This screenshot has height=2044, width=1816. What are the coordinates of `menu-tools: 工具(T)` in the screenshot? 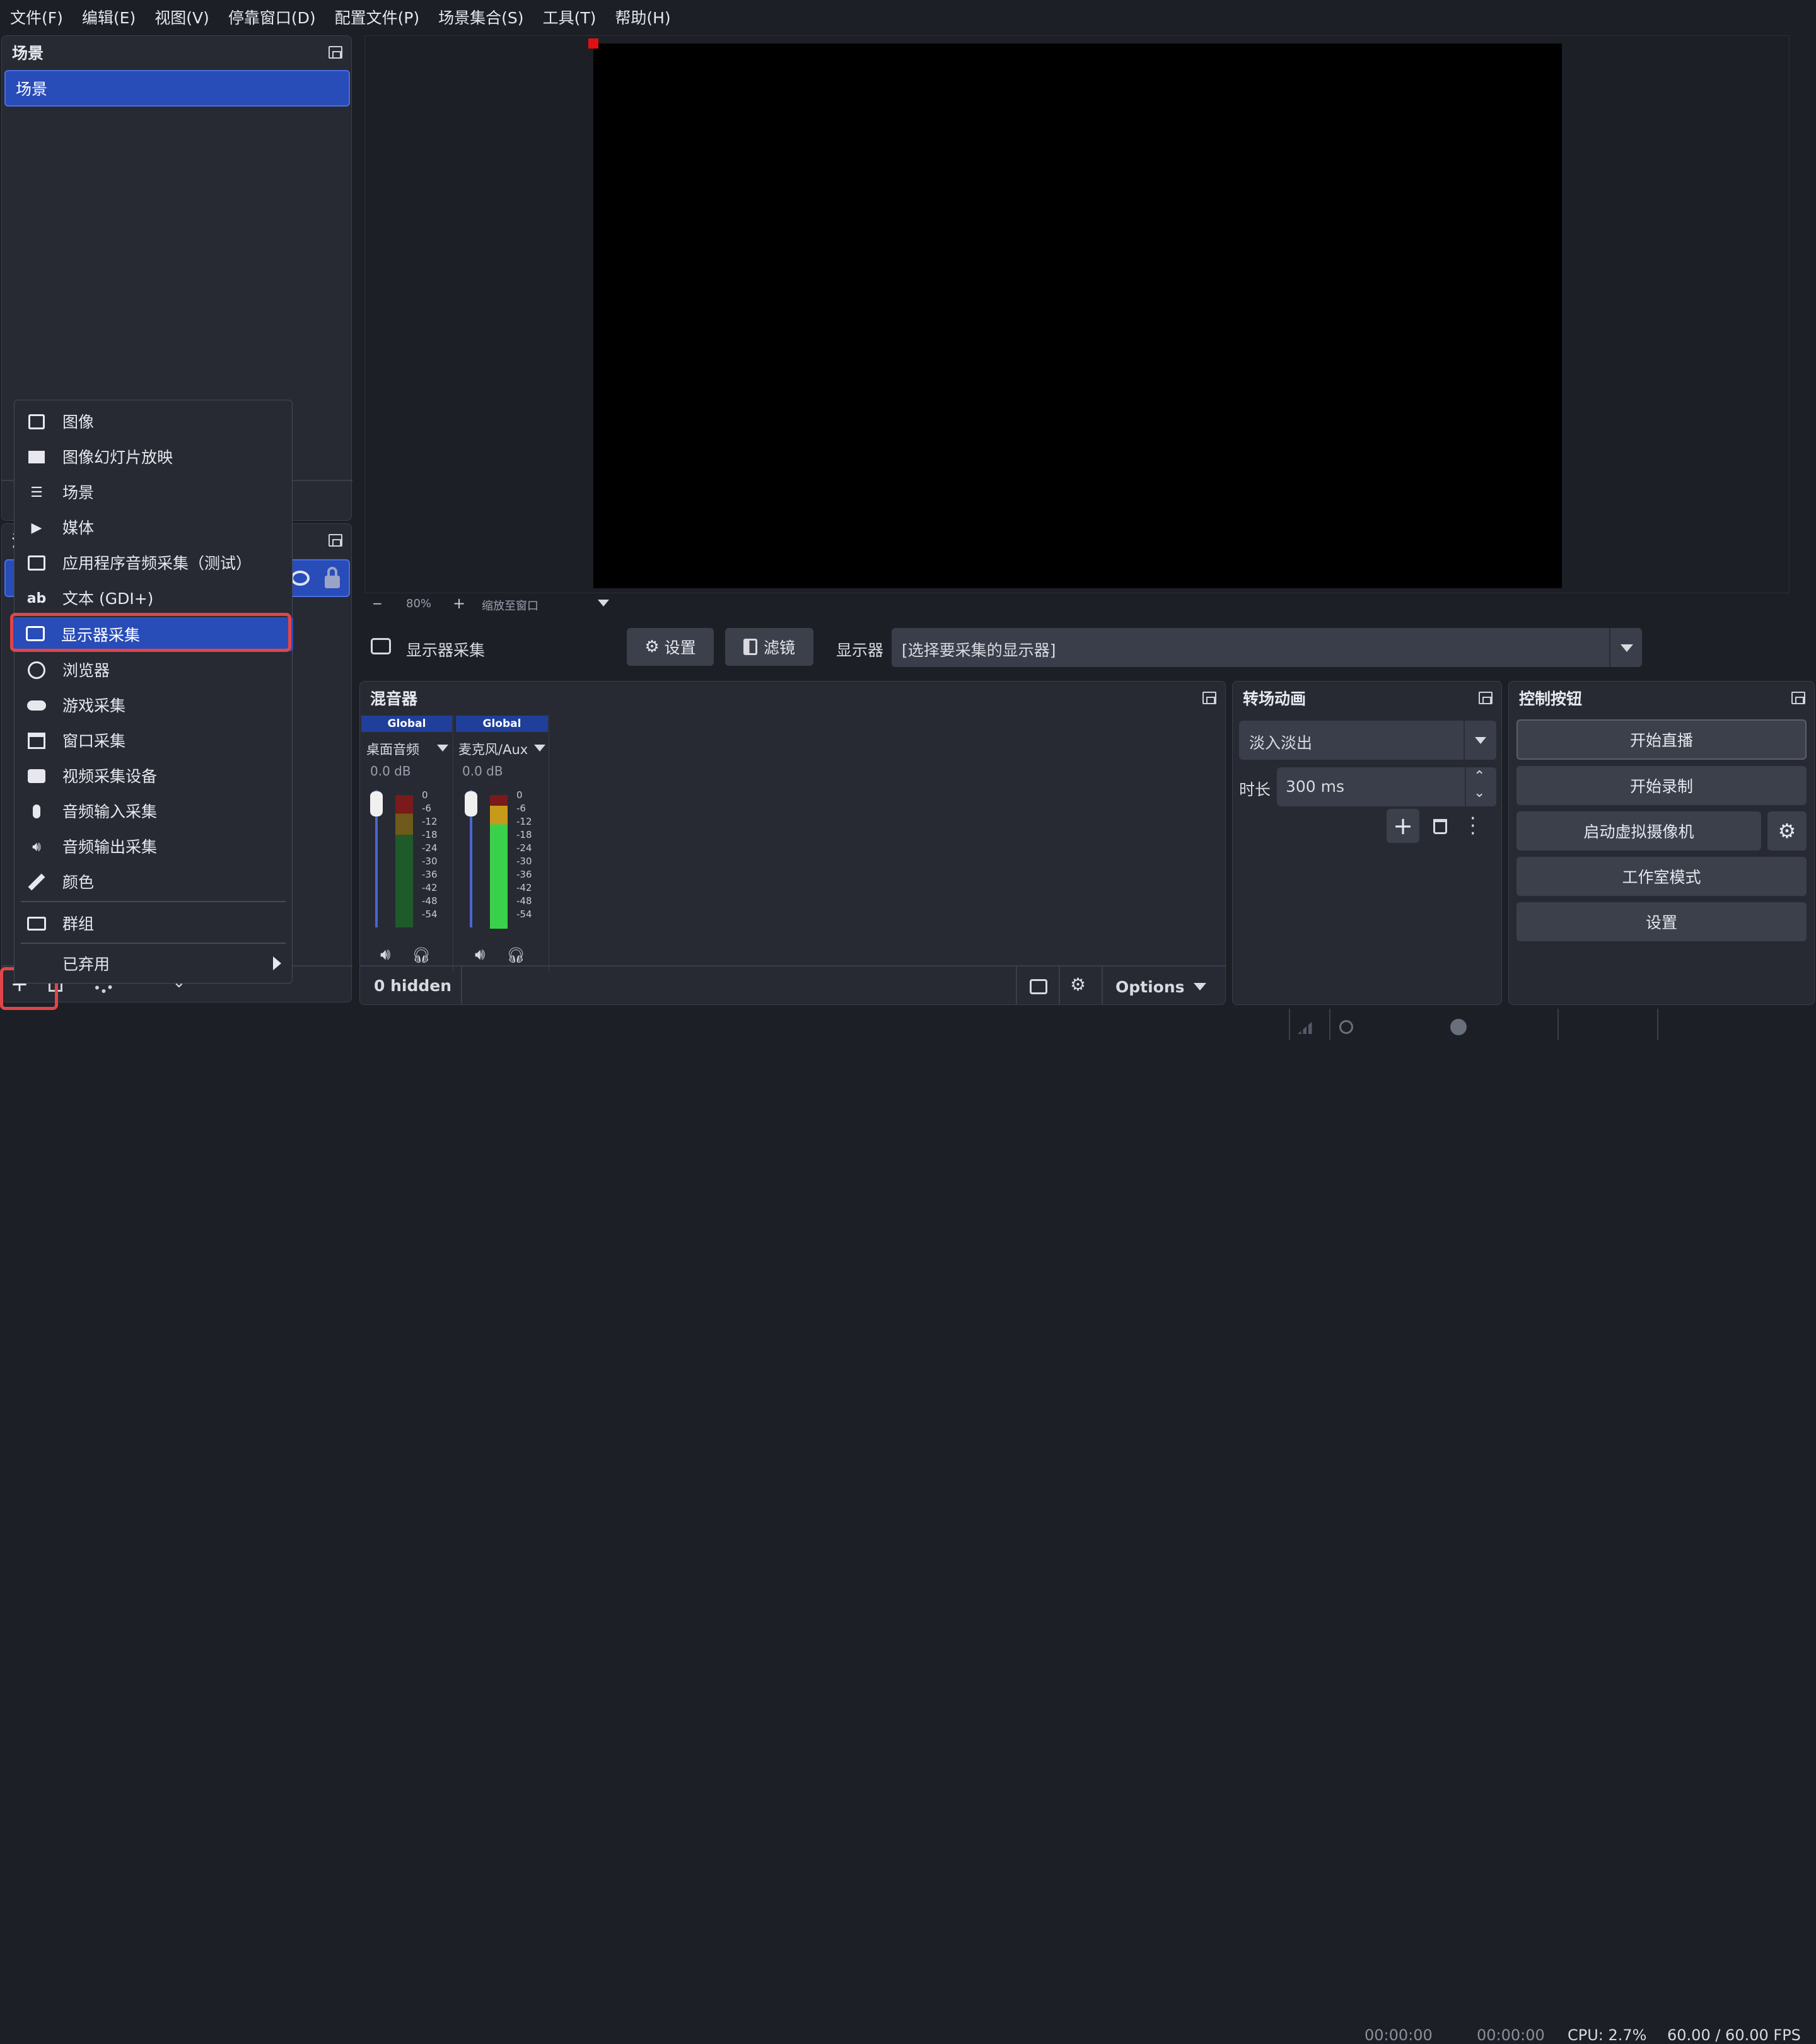 It's located at (570, 17).